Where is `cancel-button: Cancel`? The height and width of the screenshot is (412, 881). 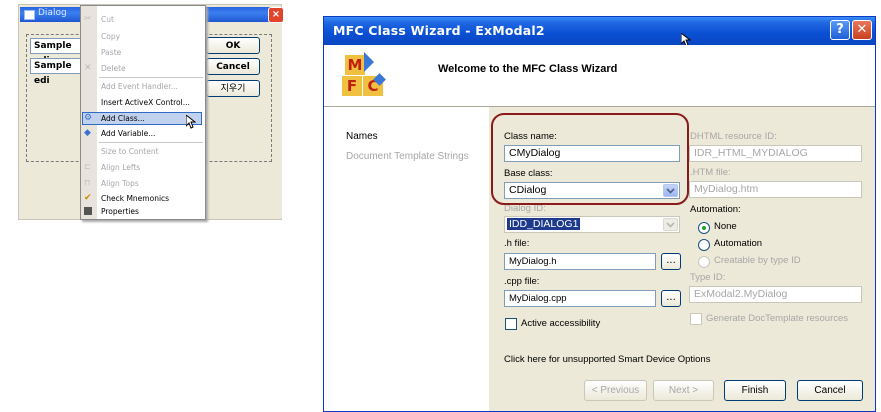
cancel-button: Cancel is located at coordinates (830, 390).